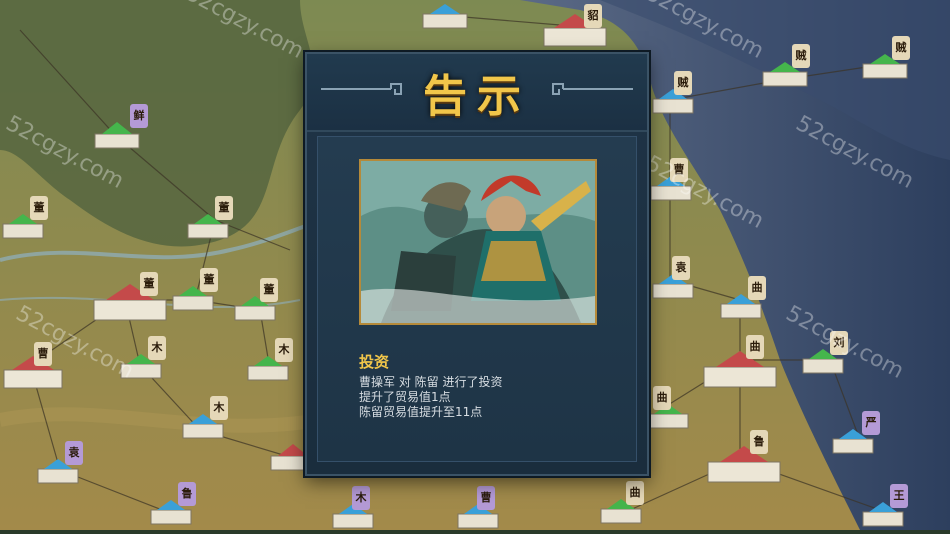 The height and width of the screenshot is (534, 950). Describe the element at coordinates (139, 116) in the screenshot. I see `city-flag: 鲜` at that location.